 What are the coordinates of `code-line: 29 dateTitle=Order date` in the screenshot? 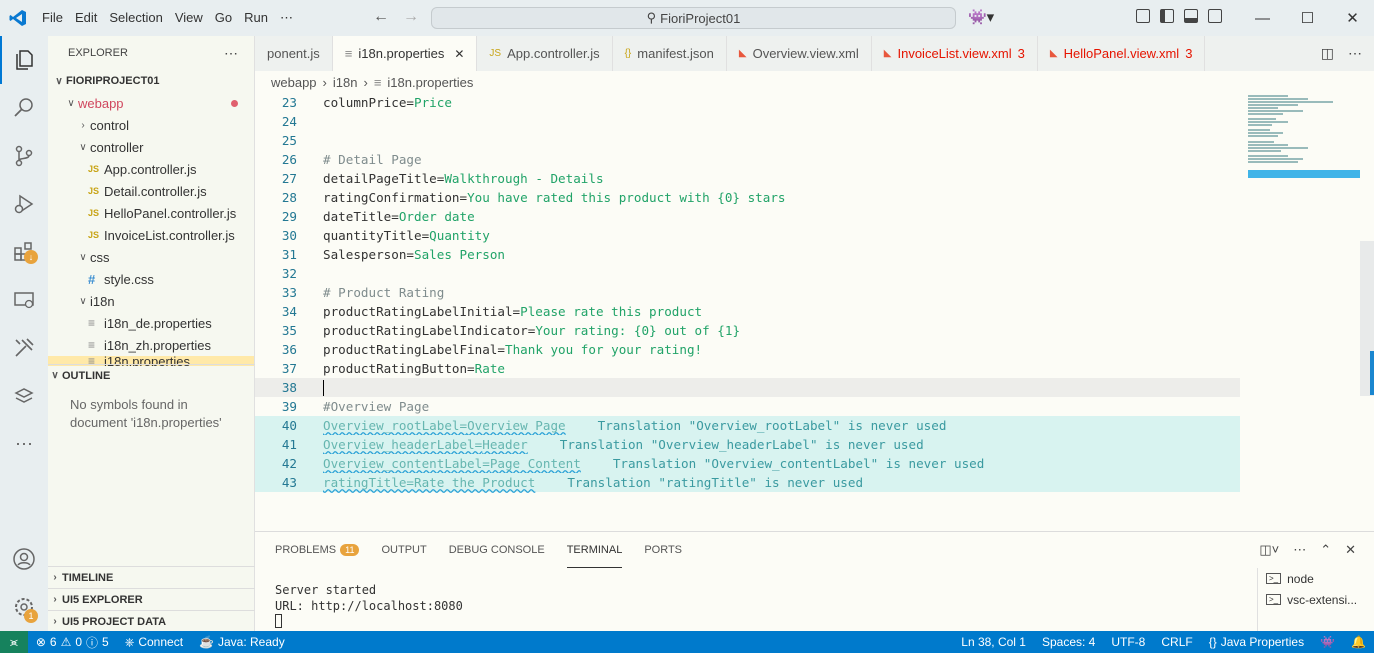 It's located at (747, 216).